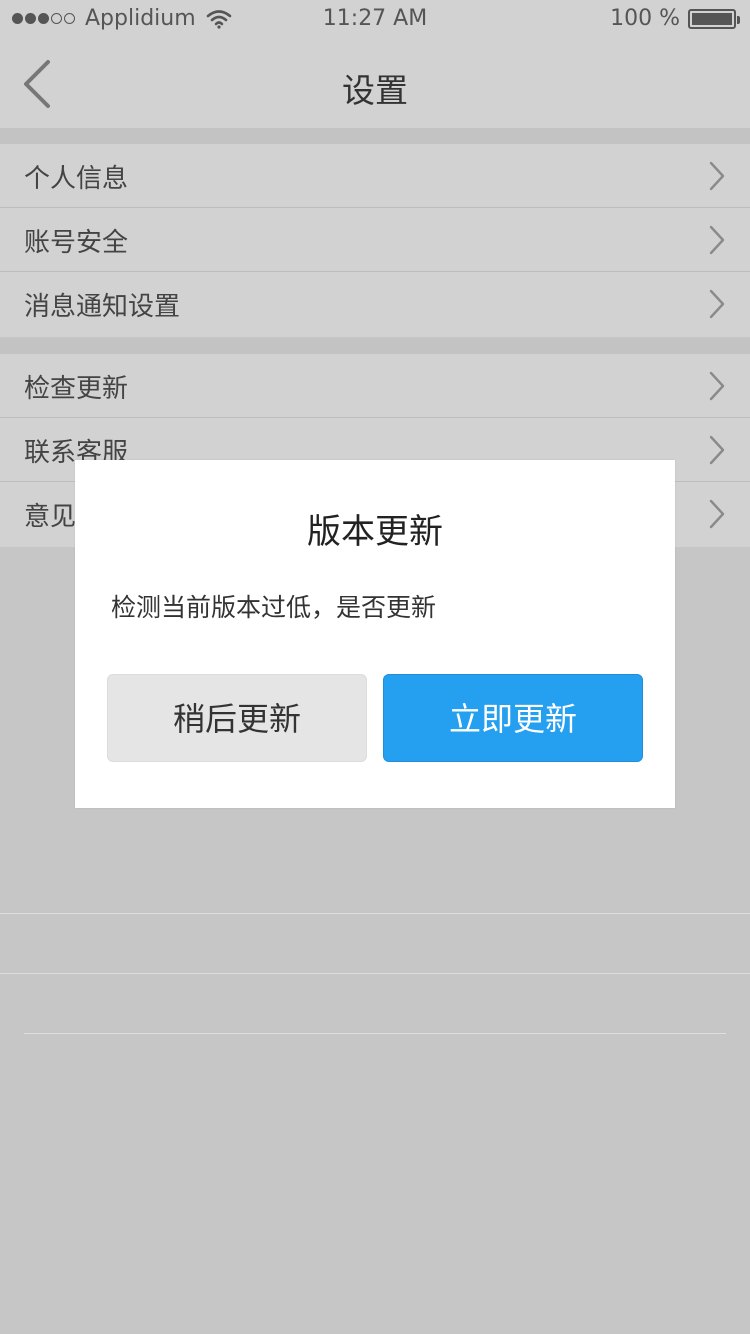 The width and height of the screenshot is (750, 1334). I want to click on settings-item-label: 账号安全, so click(76, 243).